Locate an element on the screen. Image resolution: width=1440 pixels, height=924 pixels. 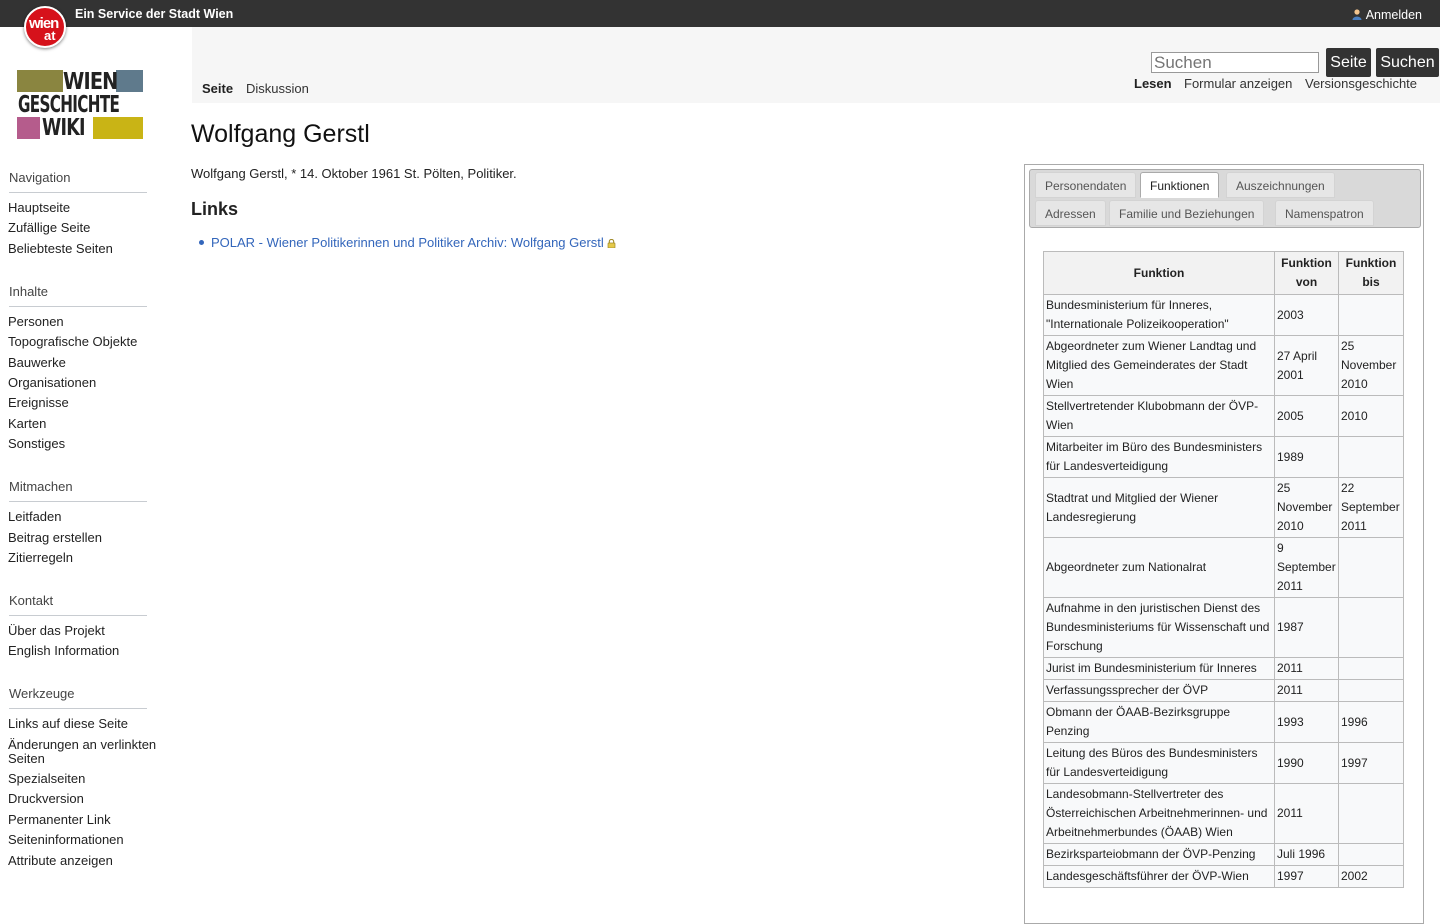
sidebar-item: Zufällige Seite is located at coordinates (84, 228).